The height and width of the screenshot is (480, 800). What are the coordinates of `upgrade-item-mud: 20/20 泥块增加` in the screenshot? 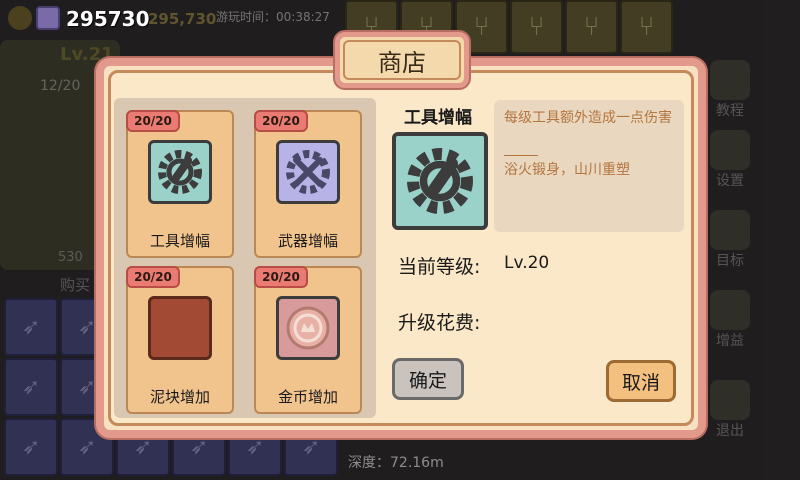 It's located at (180, 340).